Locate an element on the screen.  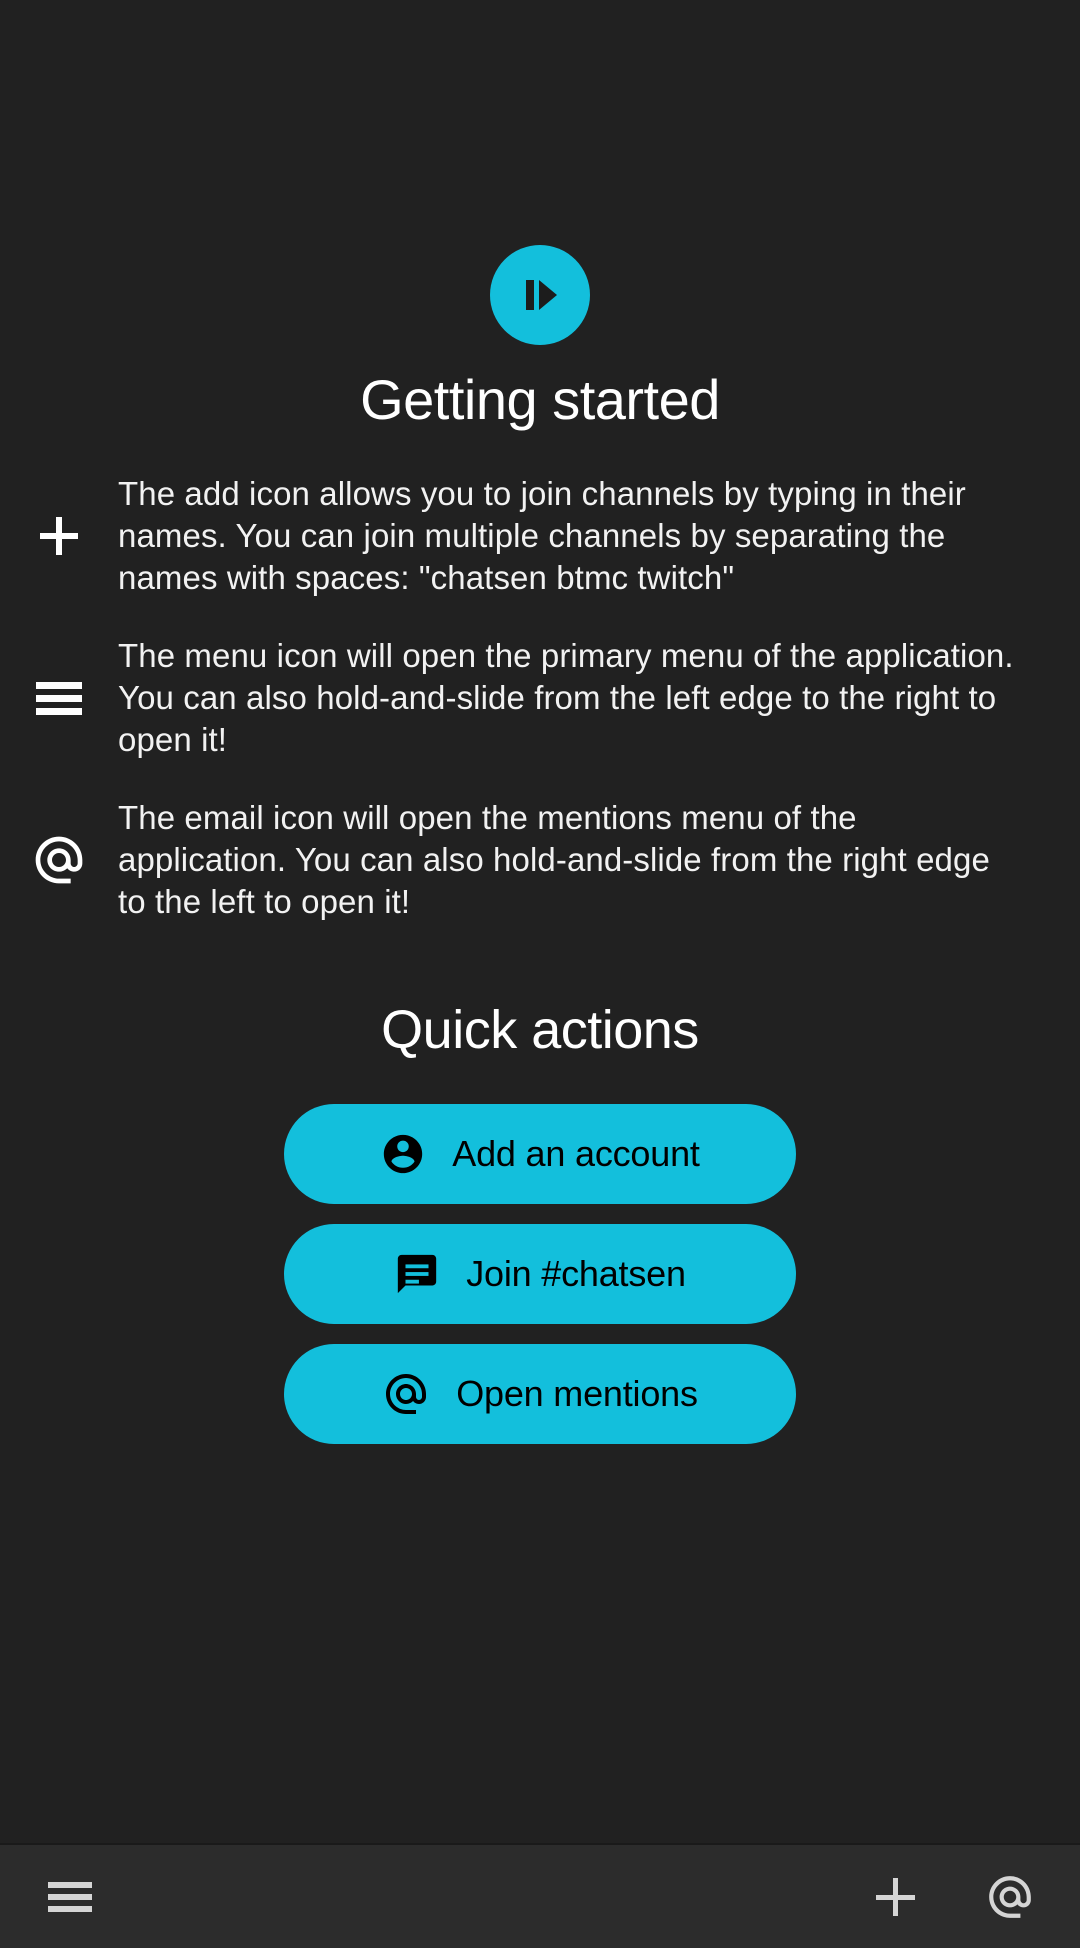
menu-button is located at coordinates (70, 1897).